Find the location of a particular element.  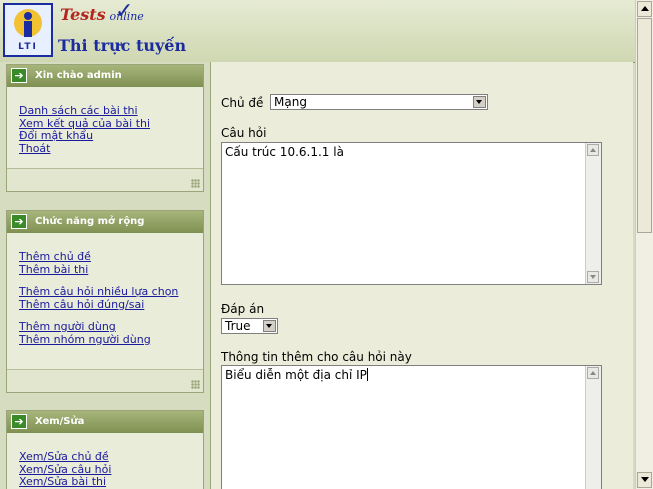

topic-label: Chủ đề is located at coordinates (242, 103).